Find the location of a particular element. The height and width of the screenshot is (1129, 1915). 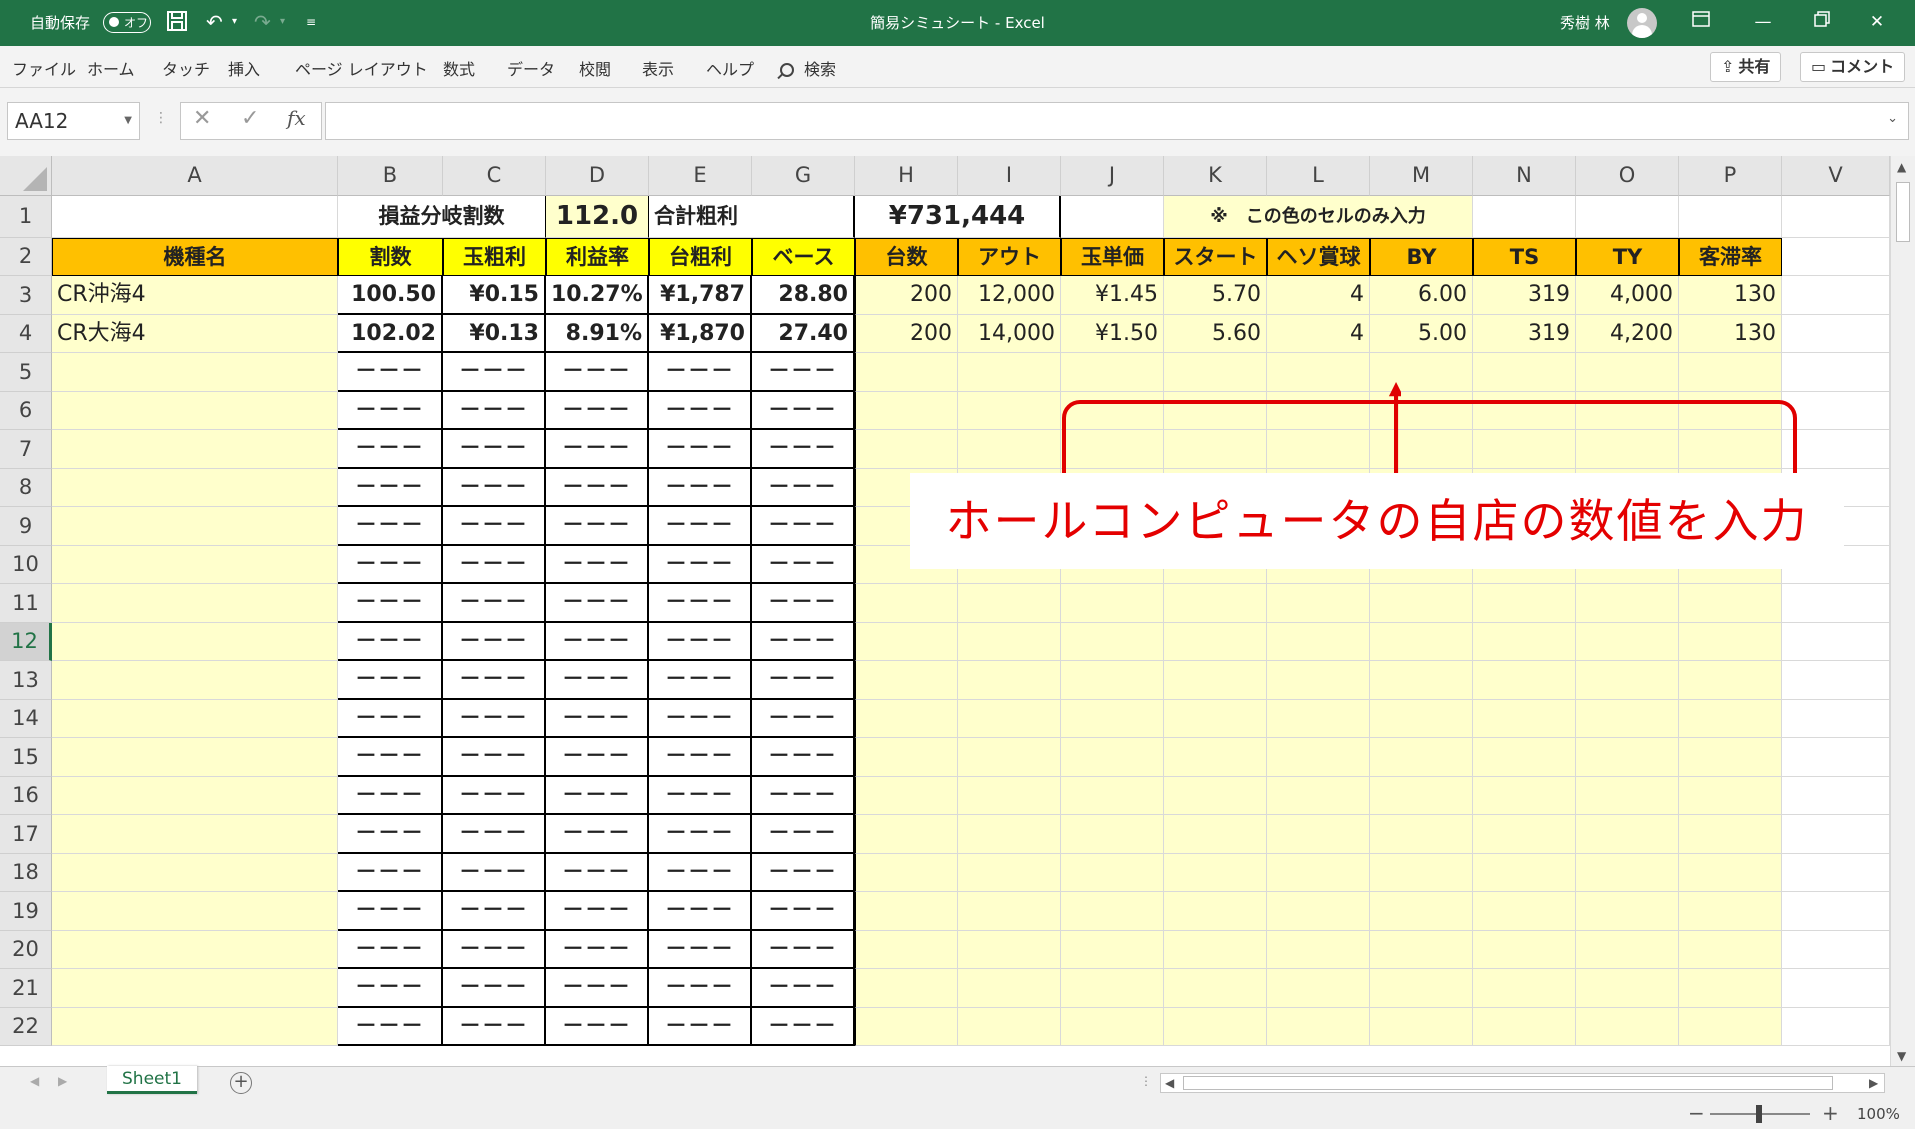

cell-c6: －－－ is located at coordinates (494, 411).